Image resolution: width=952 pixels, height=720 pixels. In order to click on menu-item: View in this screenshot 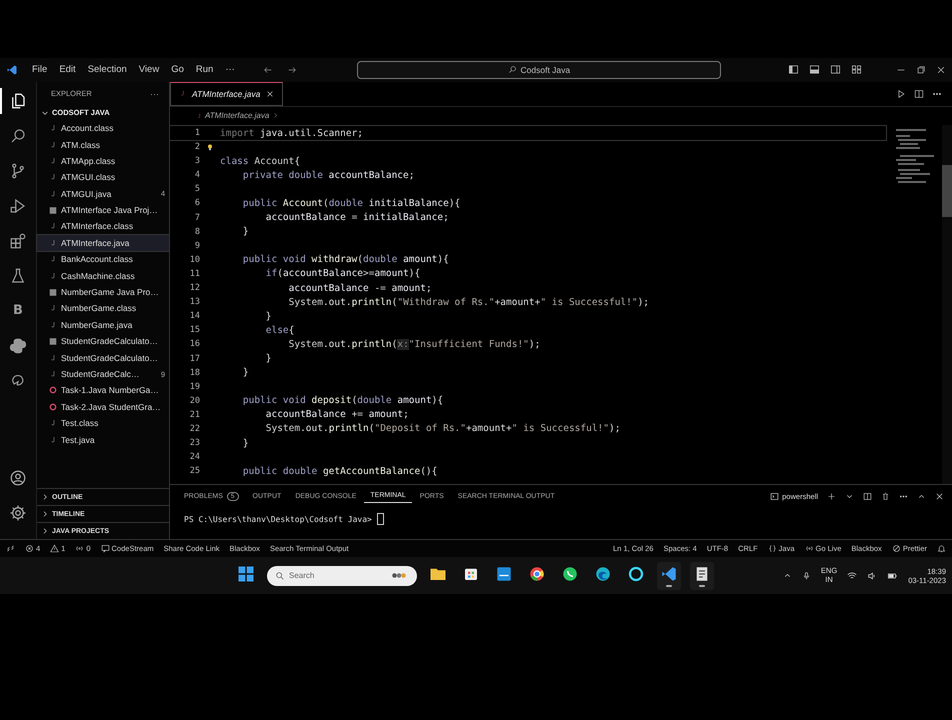, I will do `click(149, 70)`.